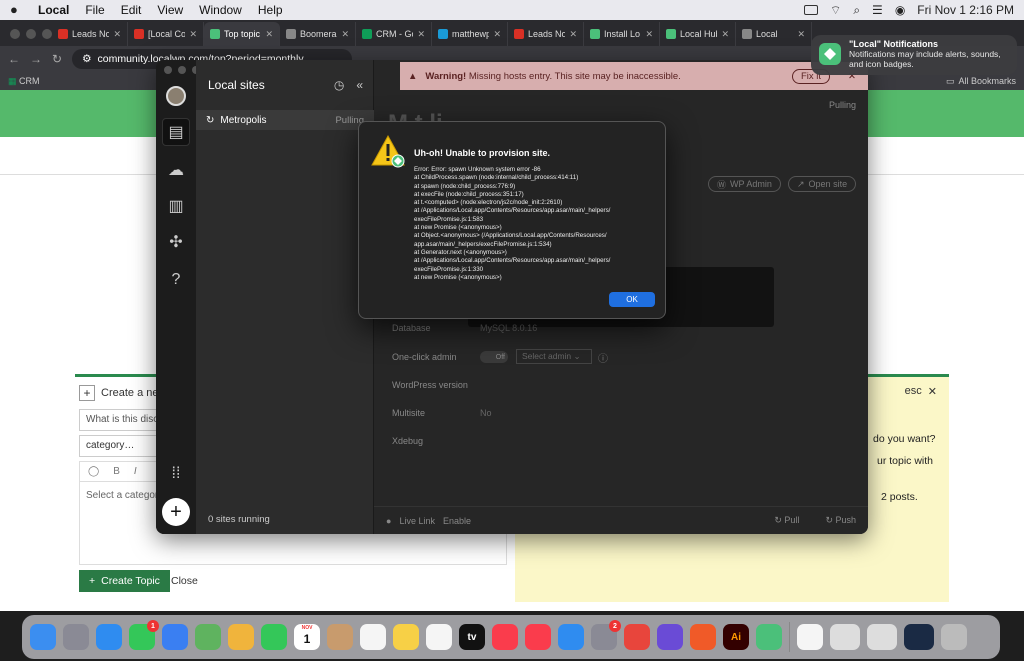 The image size is (1024, 661). What do you see at coordinates (373, 637) in the screenshot?
I see `reminders-icon` at bounding box center [373, 637].